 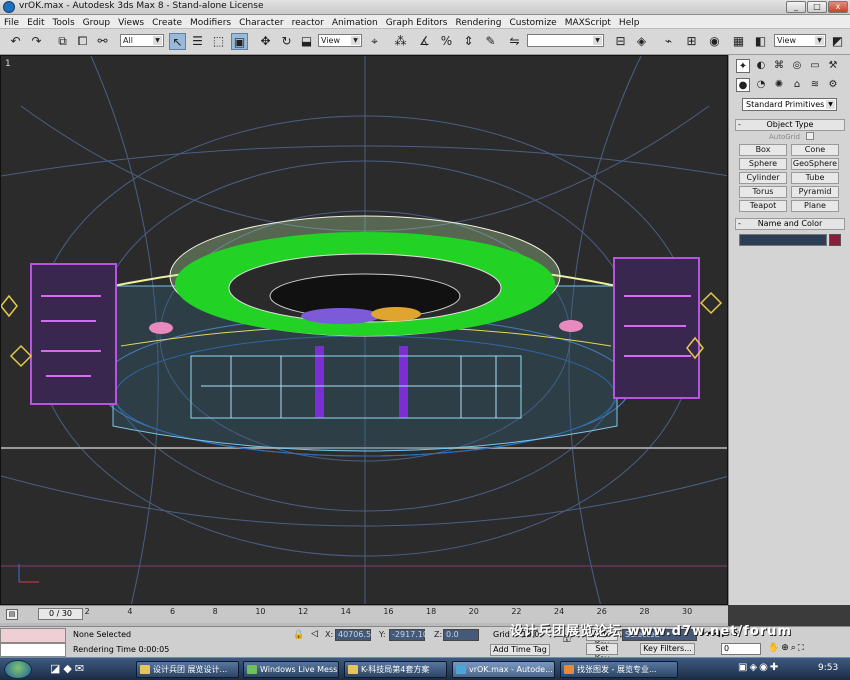 I want to click on absolute-mode-icon: ◁, so click(x=314, y=634).